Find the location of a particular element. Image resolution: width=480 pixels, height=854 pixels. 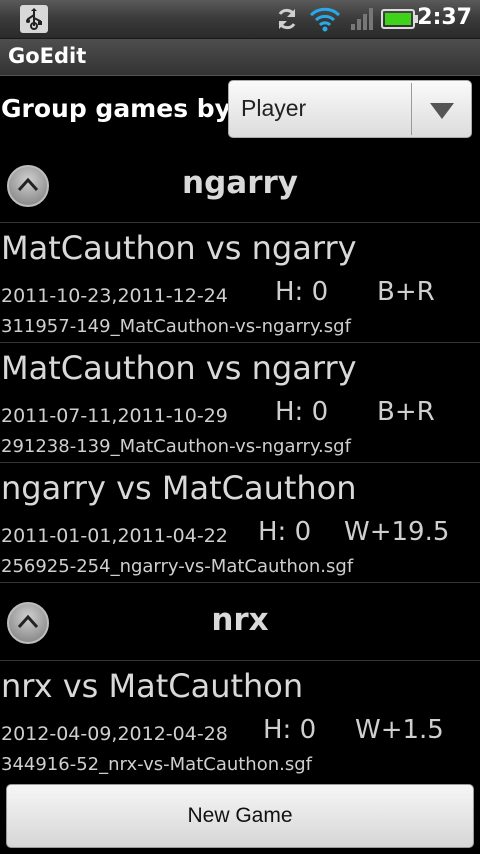

game-filename: 291238-139_MatCauthon-vs-ngarry.sgf is located at coordinates (176, 446).